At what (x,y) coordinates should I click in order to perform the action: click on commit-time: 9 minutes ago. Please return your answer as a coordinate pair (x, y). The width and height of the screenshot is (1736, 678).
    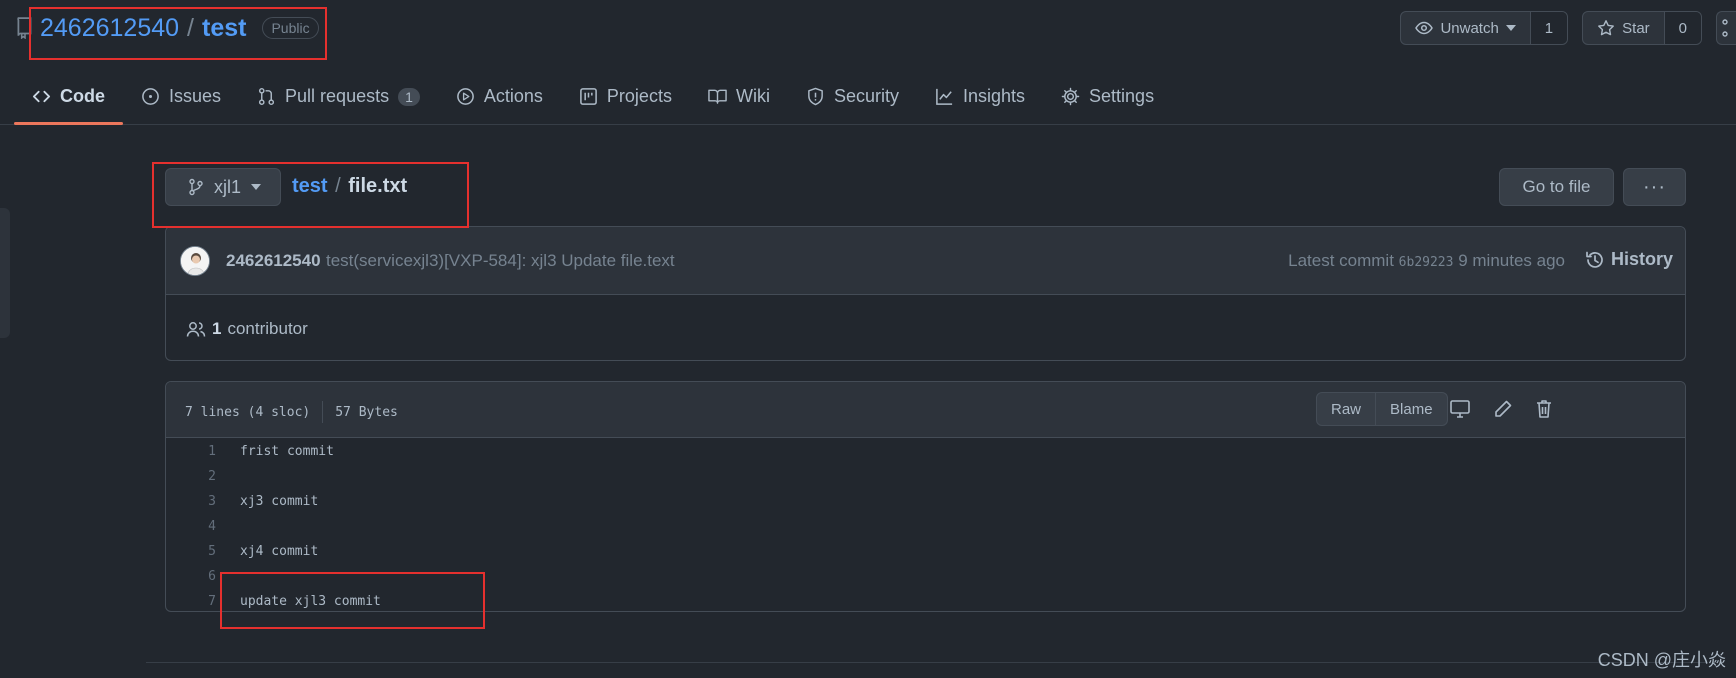
    Looking at the image, I should click on (1511, 260).